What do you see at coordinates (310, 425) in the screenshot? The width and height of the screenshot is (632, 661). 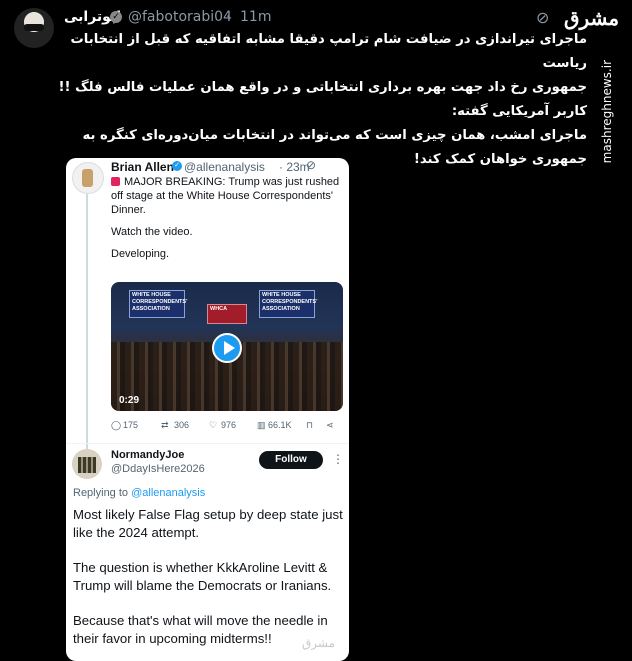 I see `bookmark-icon: ⊓` at bounding box center [310, 425].